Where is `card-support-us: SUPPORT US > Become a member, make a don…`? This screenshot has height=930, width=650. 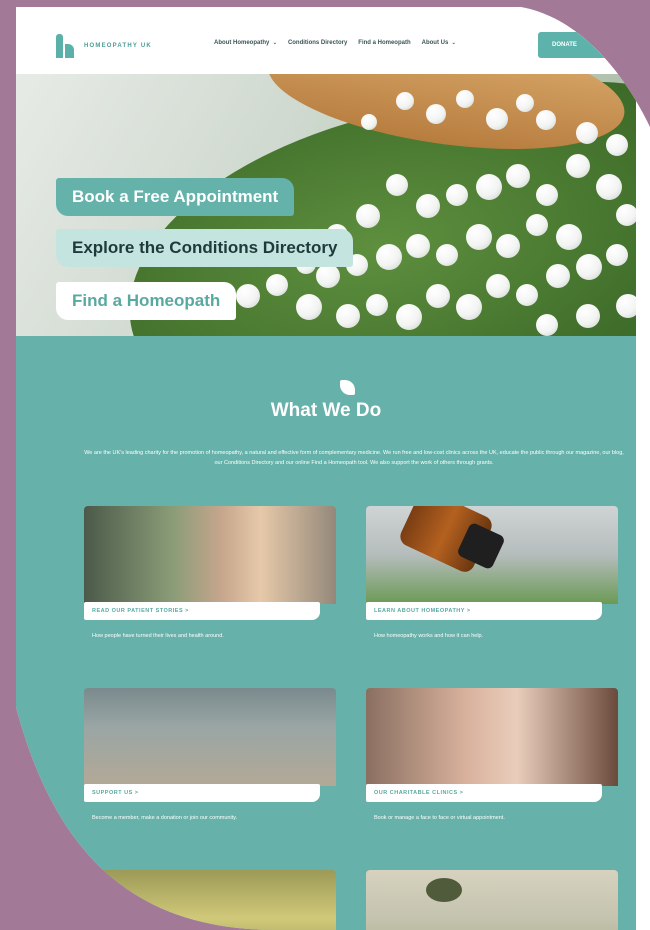 card-support-us: SUPPORT US > Become a member, make a don… is located at coordinates (210, 737).